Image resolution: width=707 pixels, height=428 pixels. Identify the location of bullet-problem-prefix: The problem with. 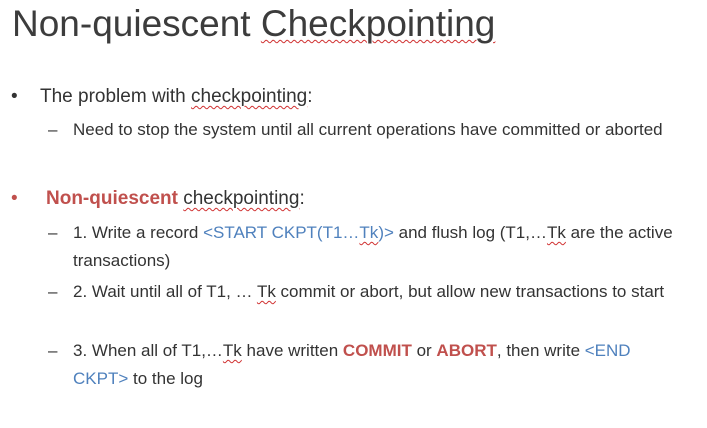
(116, 96).